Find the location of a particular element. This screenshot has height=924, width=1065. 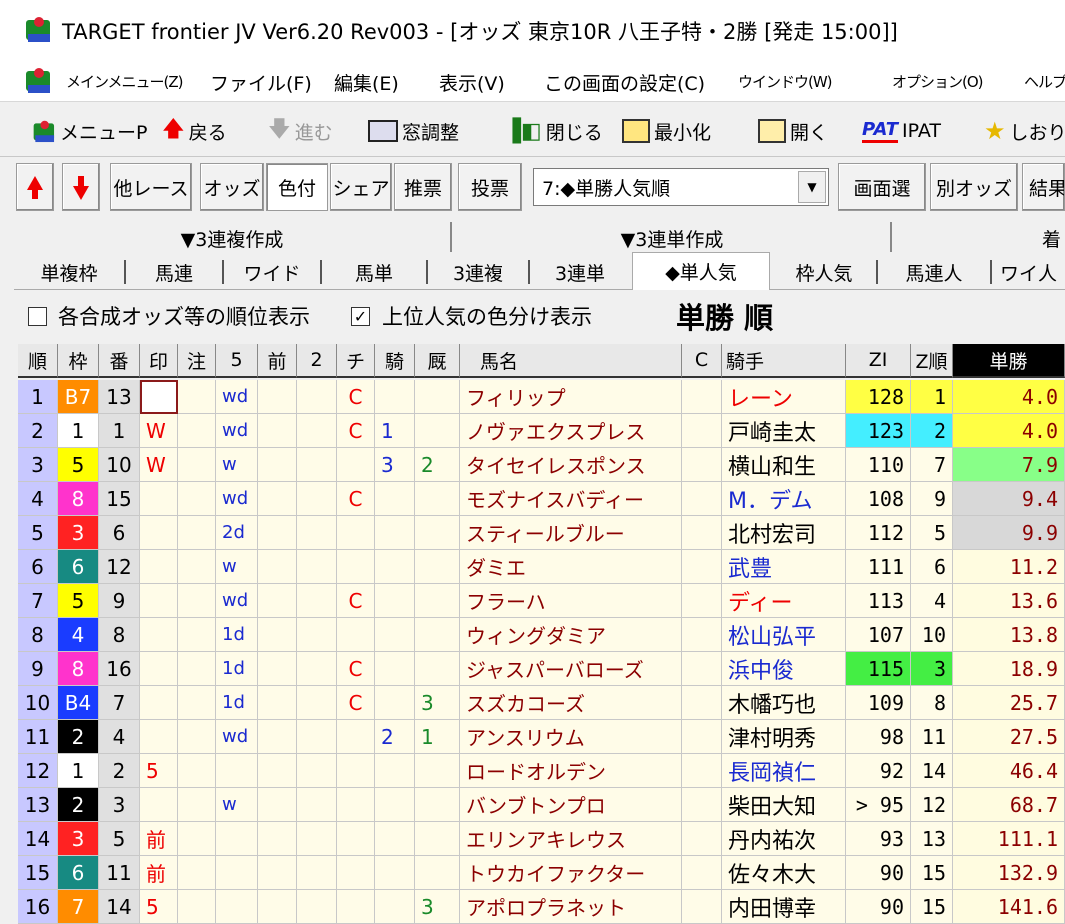

menu-main: メインメニュー(Z) is located at coordinates (125, 81).